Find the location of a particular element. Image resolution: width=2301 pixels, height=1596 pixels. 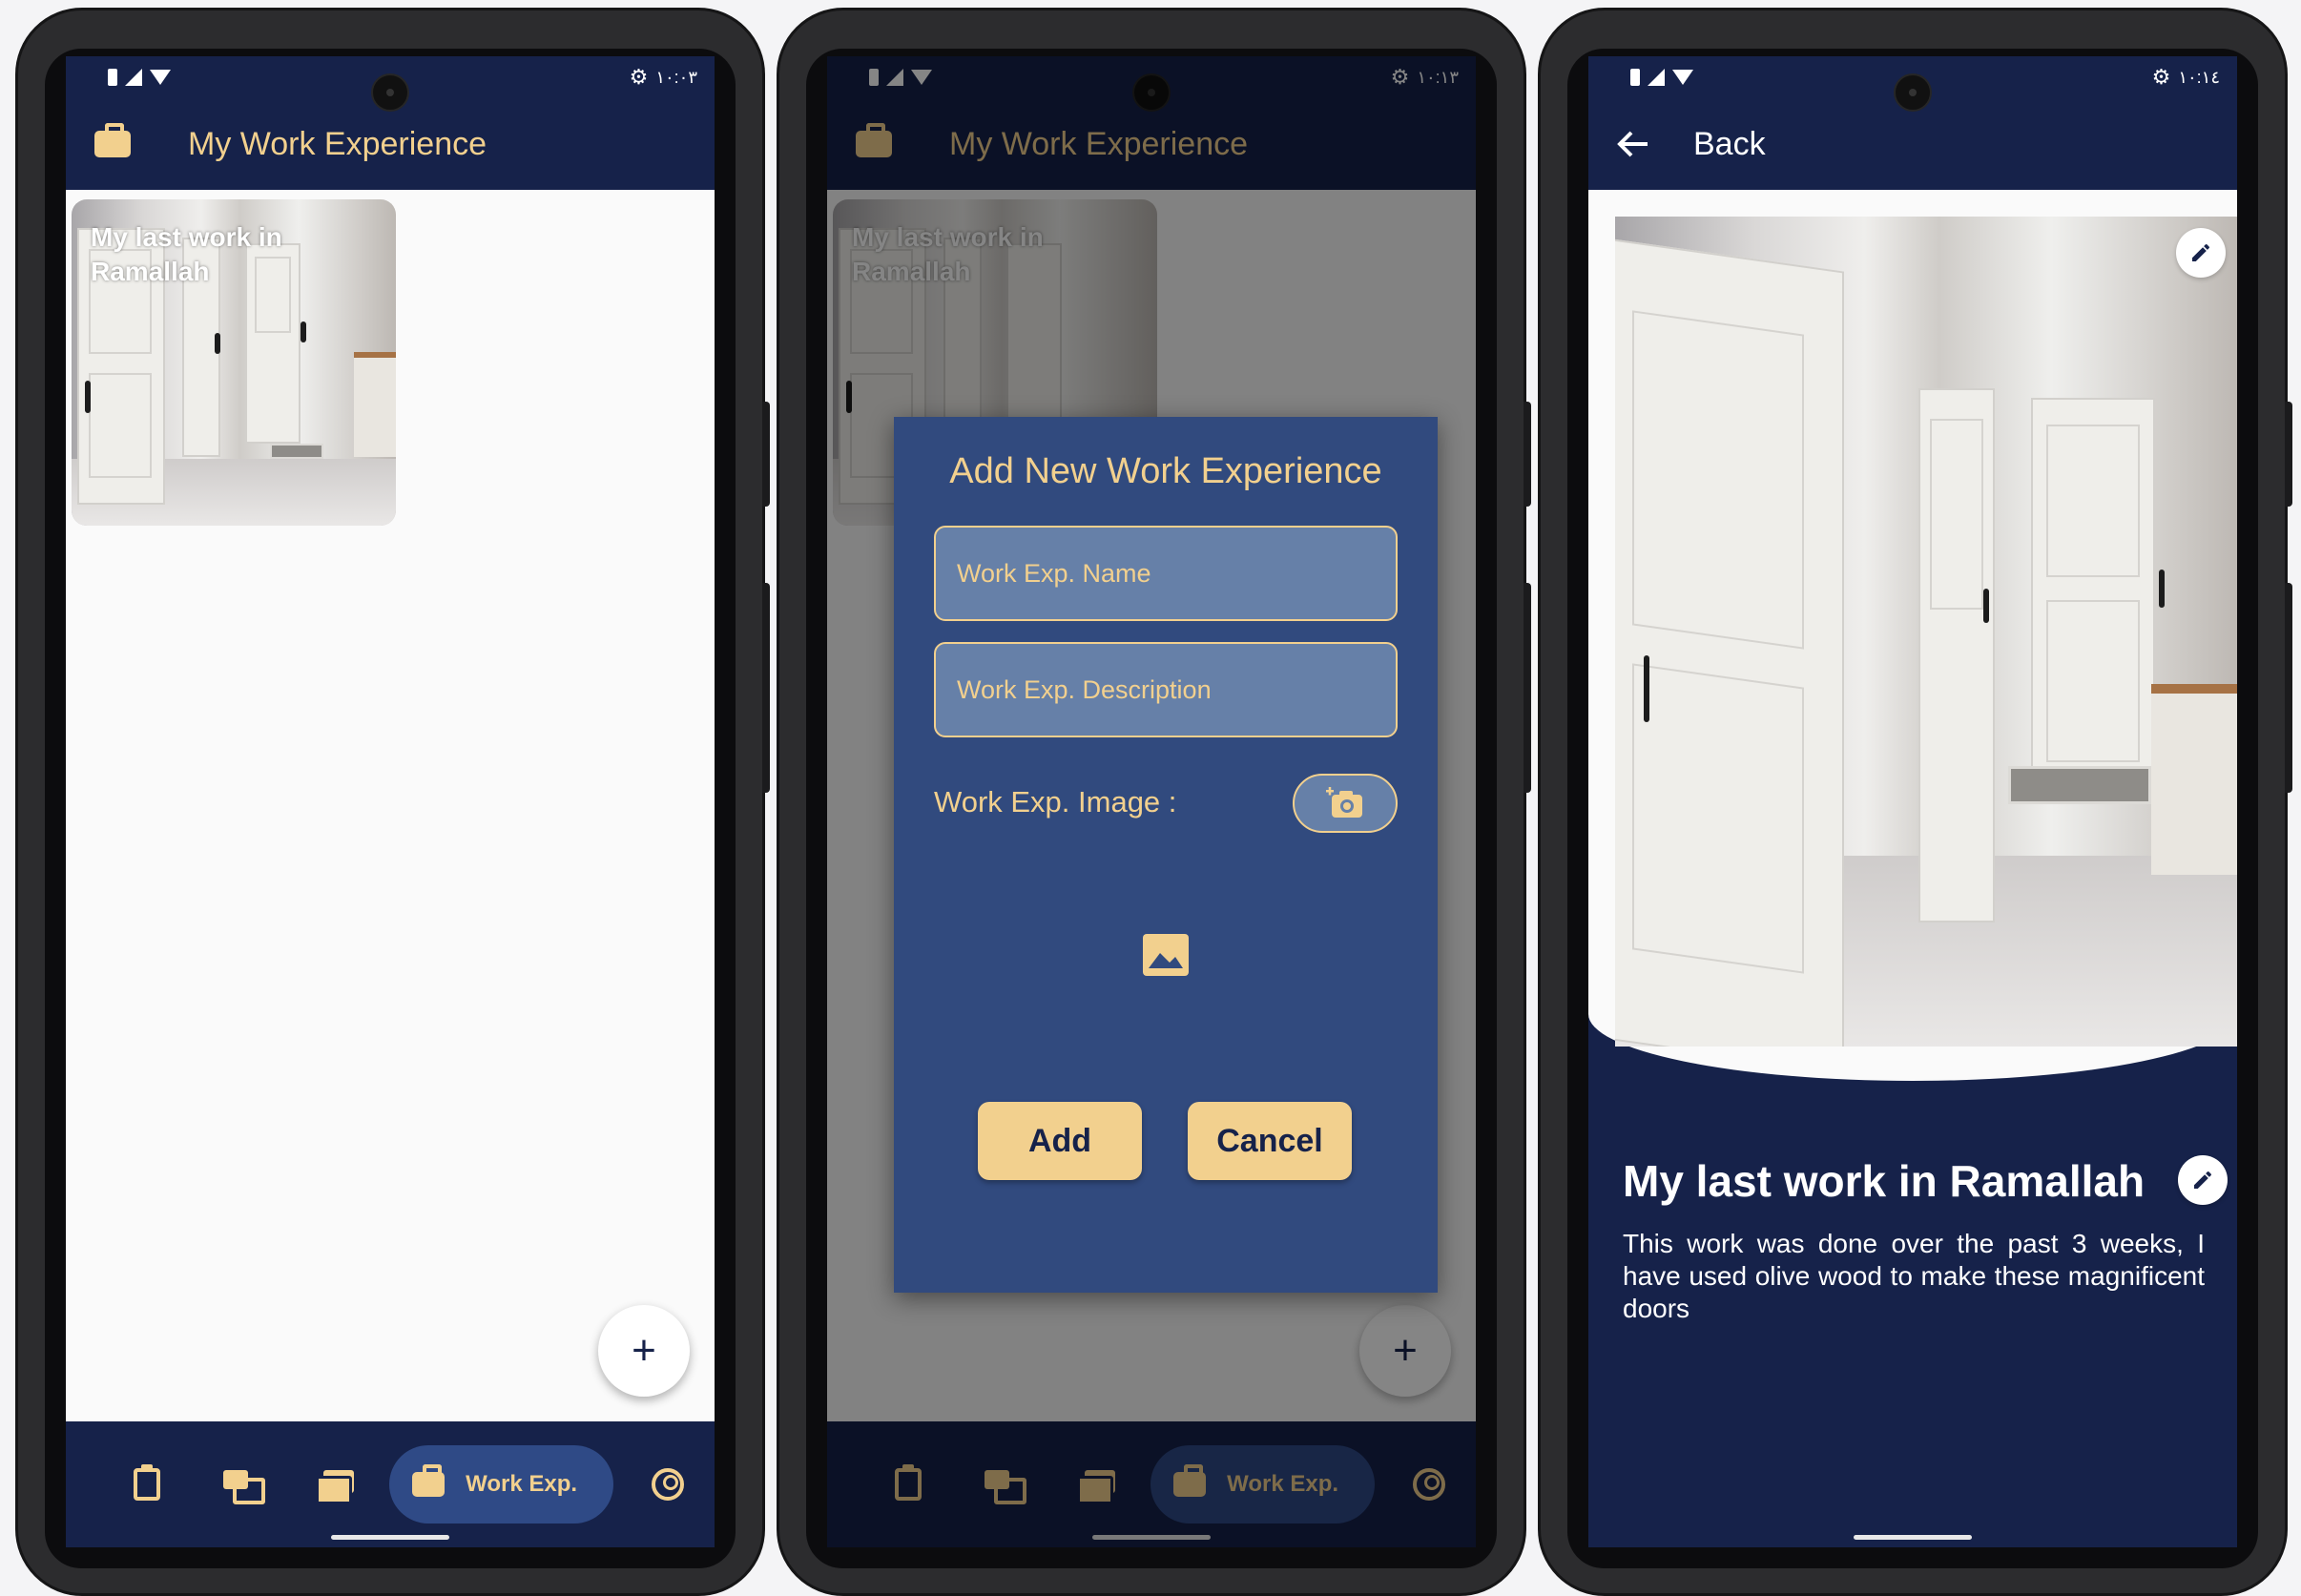

work-exp-description-input is located at coordinates (1166, 689).